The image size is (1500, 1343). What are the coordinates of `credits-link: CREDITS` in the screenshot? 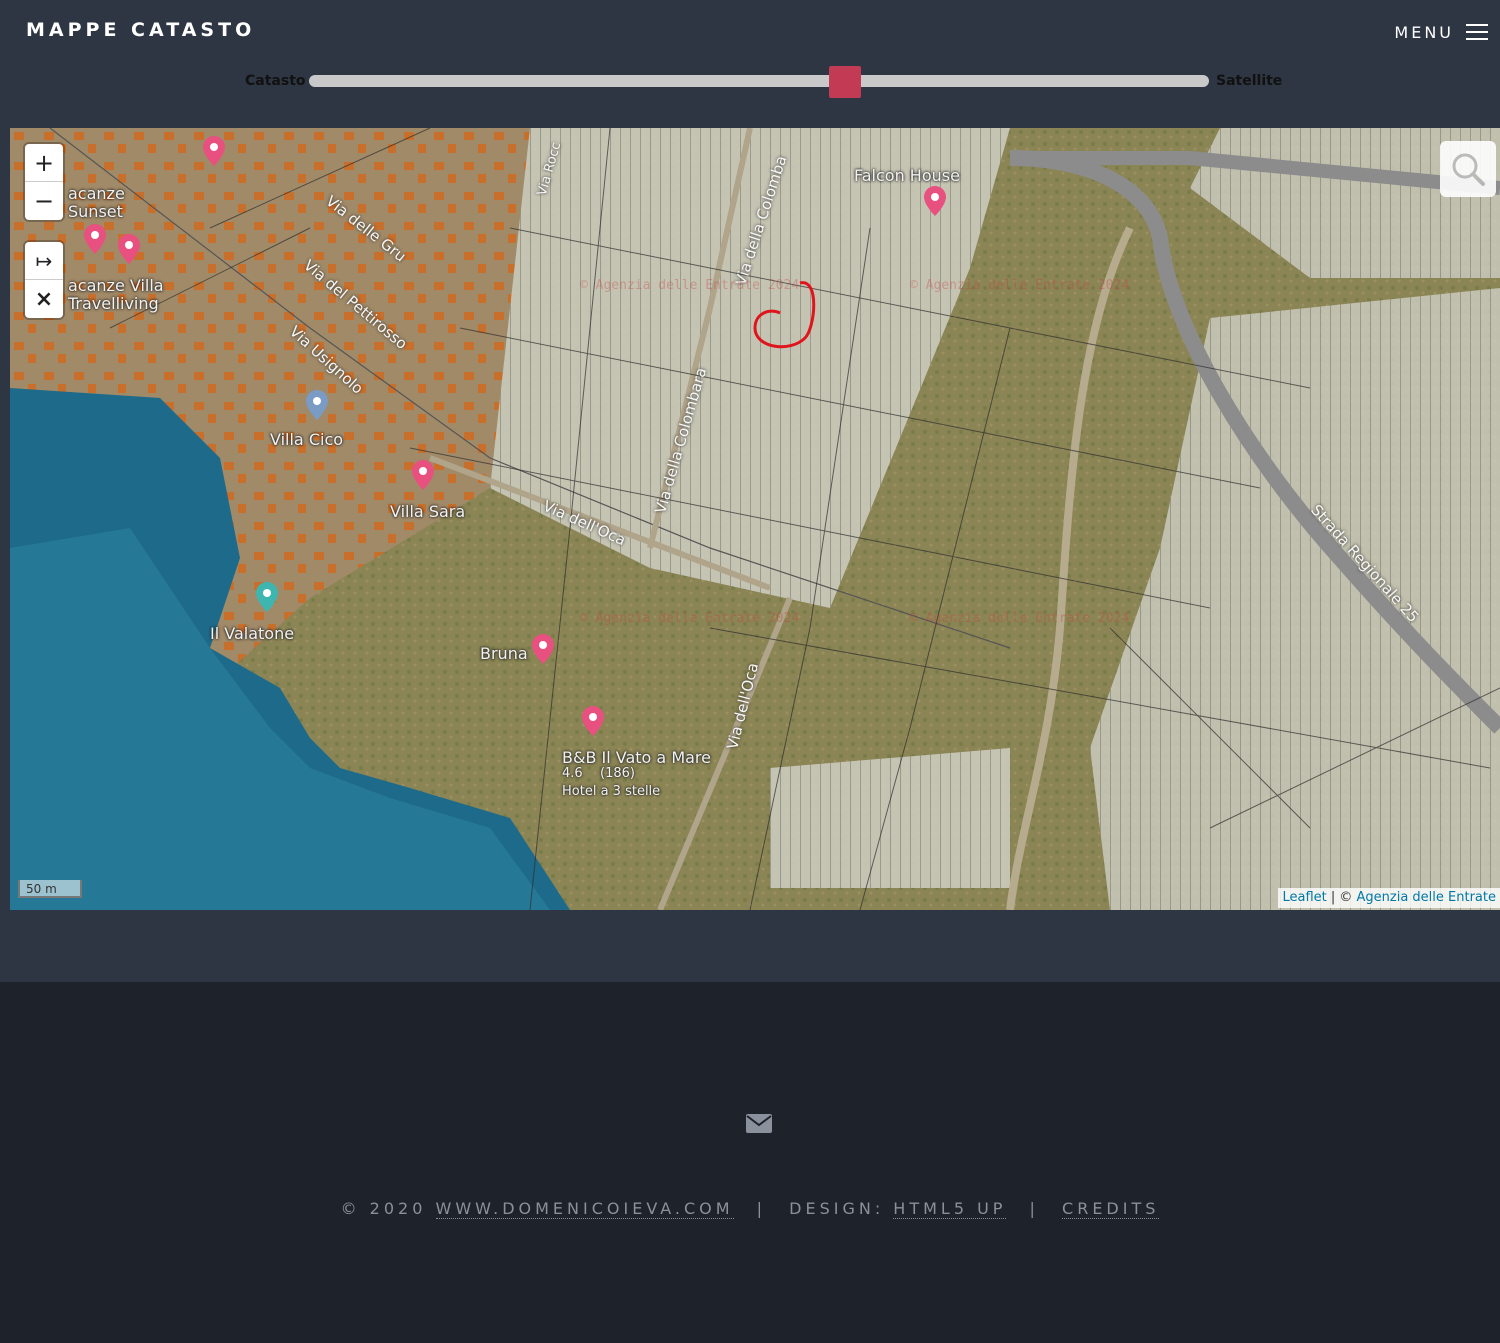 It's located at (1111, 1209).